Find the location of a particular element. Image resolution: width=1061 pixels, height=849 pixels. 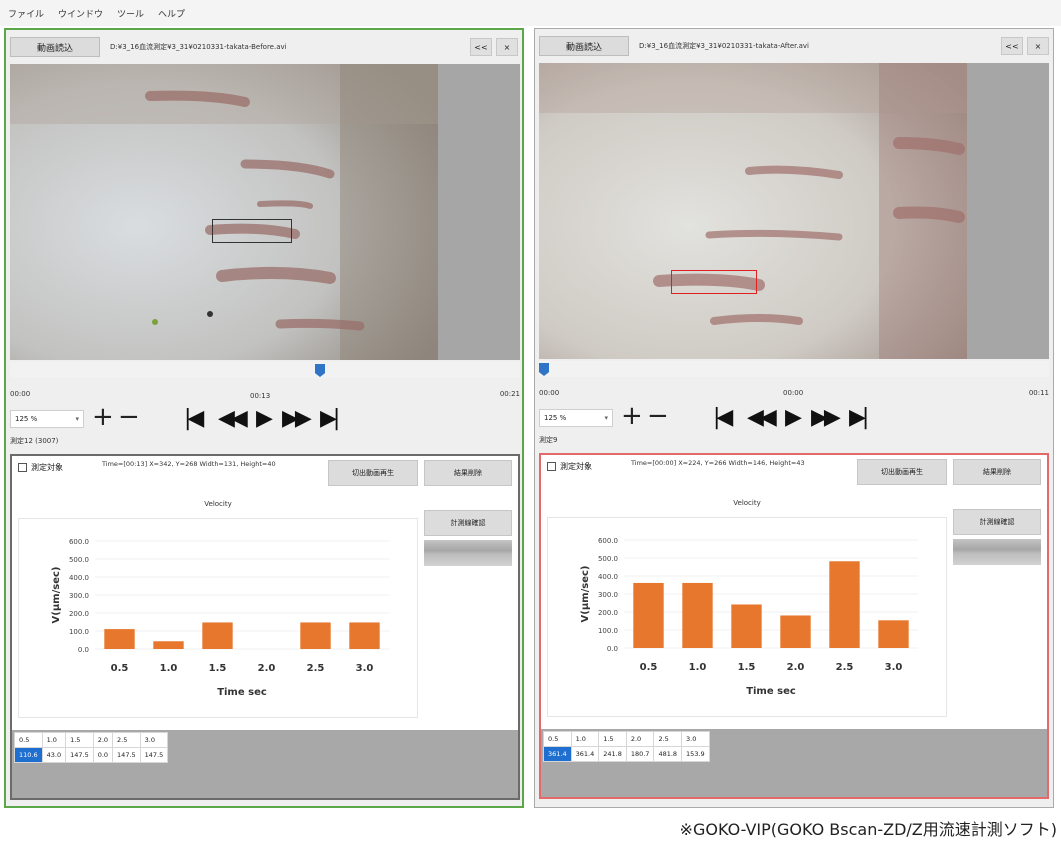

checkbox-label: 測定対象 is located at coordinates (47, 467).